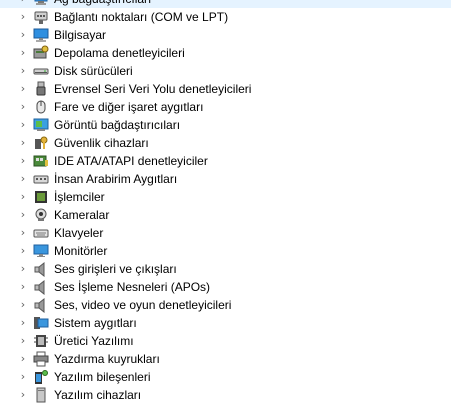 The height and width of the screenshot is (418, 451). What do you see at coordinates (41, 89) in the screenshot?
I see `usb-icon` at bounding box center [41, 89].